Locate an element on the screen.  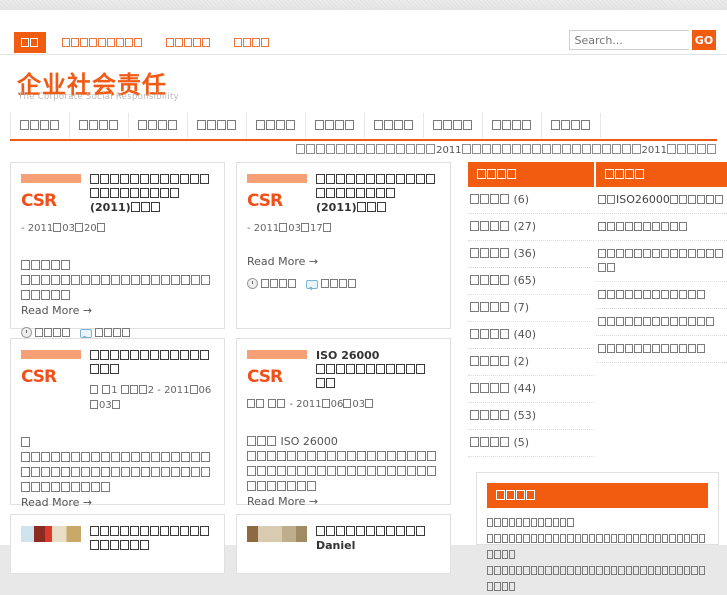
about-text is located at coordinates (597, 555).